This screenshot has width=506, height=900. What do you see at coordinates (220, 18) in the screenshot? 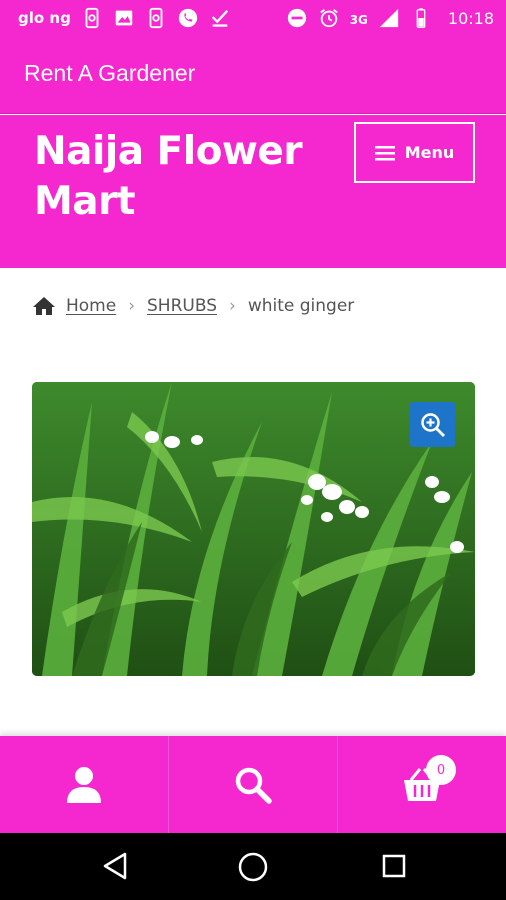
I see `download-done-icon` at bounding box center [220, 18].